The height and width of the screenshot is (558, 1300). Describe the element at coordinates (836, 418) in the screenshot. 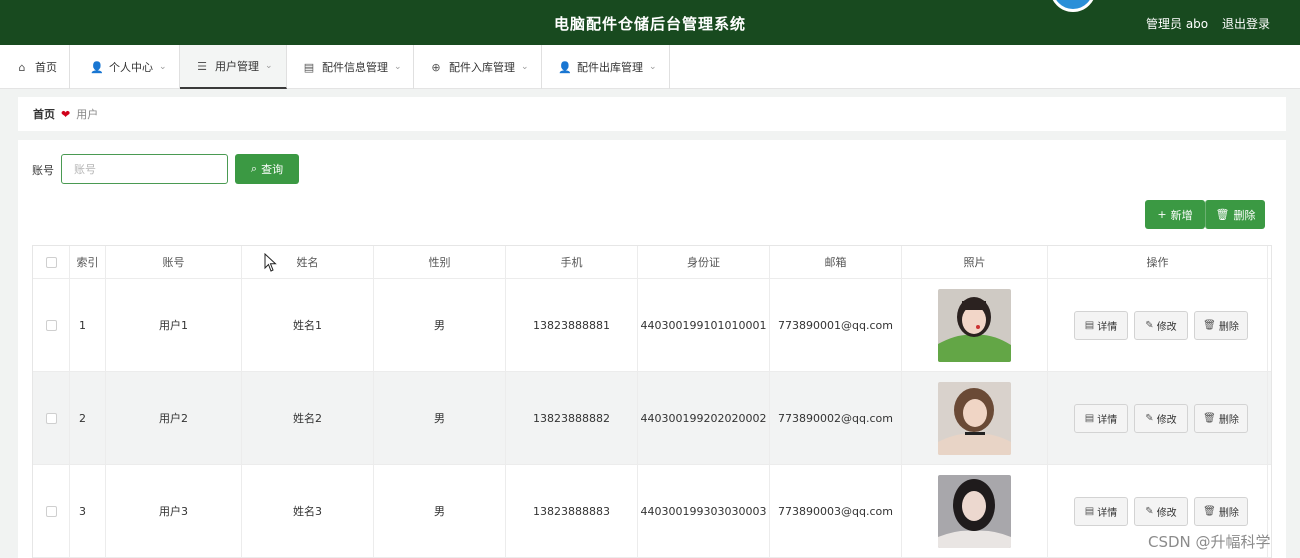

I see `cell-email: 773890002@qq.com` at that location.